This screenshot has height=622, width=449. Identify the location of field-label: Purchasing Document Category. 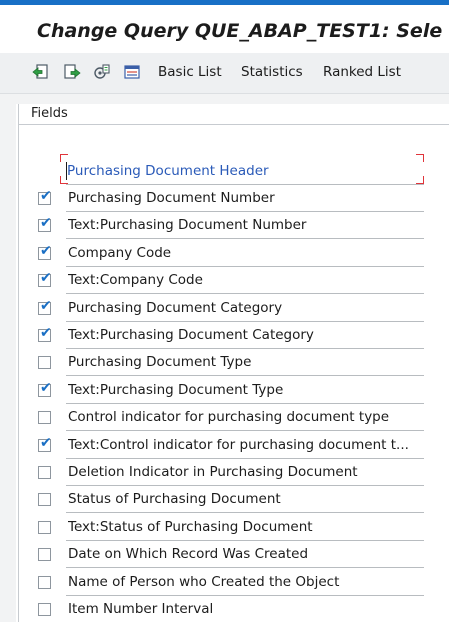
(245, 308).